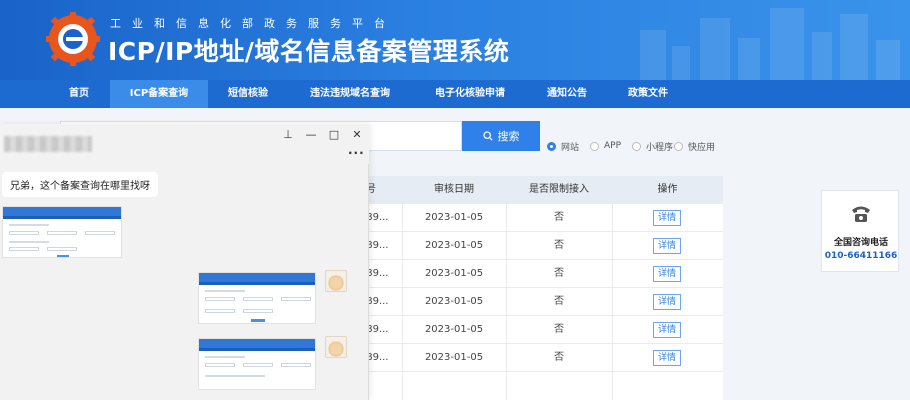 This screenshot has height=400, width=910. I want to click on telephone-icon, so click(861, 214).